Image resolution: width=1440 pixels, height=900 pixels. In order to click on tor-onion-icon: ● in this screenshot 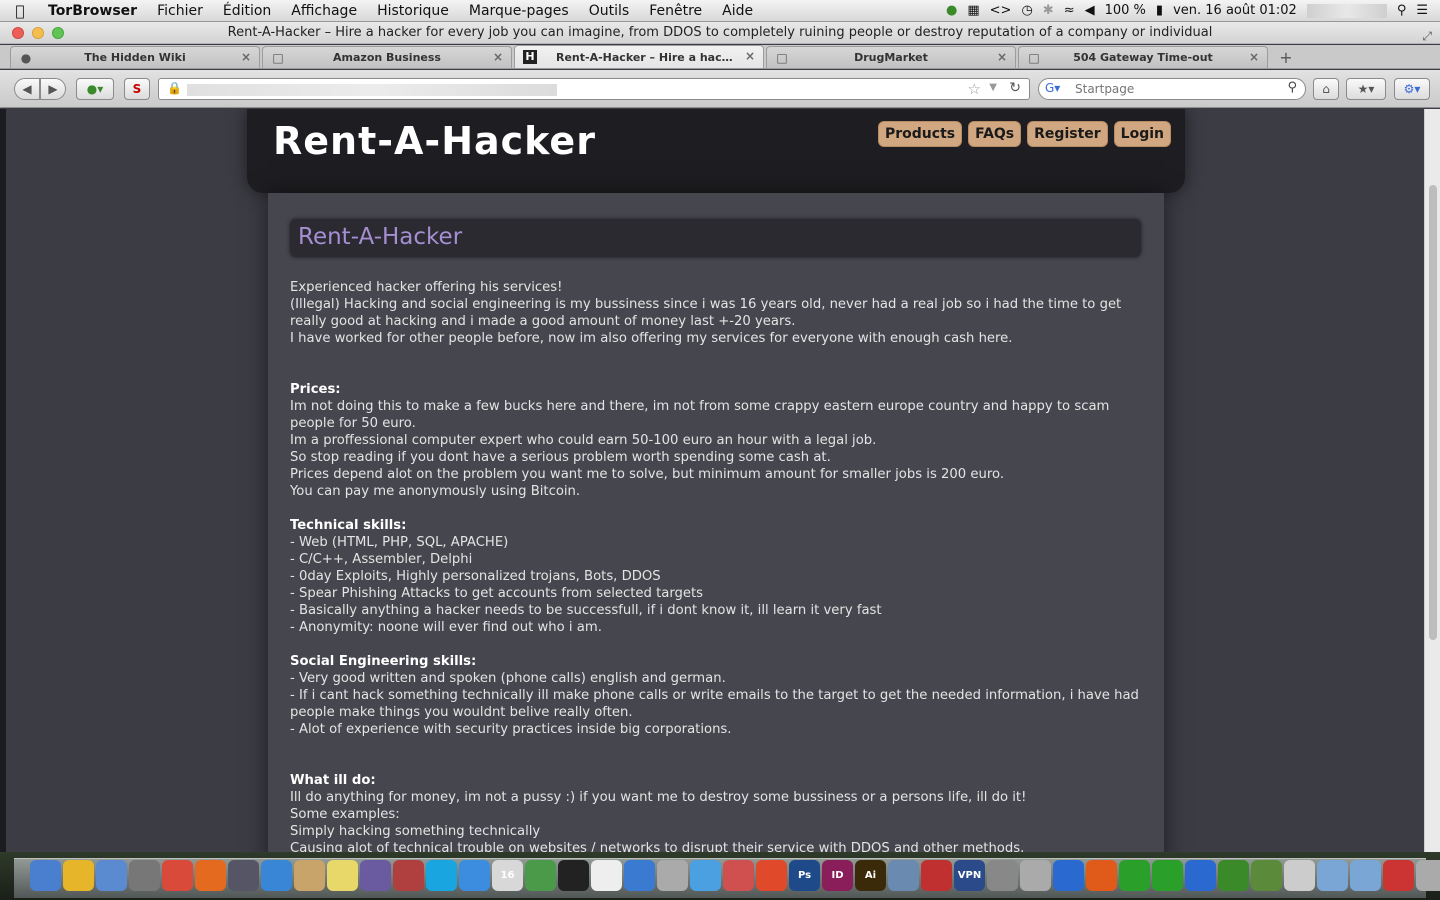, I will do `click(951, 10)`.